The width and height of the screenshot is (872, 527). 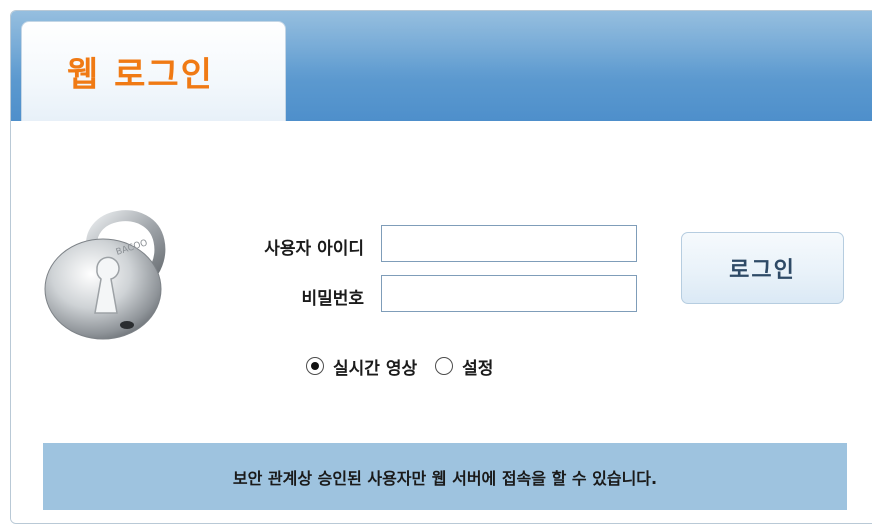 I want to click on radio-settings-label: 설정, so click(x=477, y=366).